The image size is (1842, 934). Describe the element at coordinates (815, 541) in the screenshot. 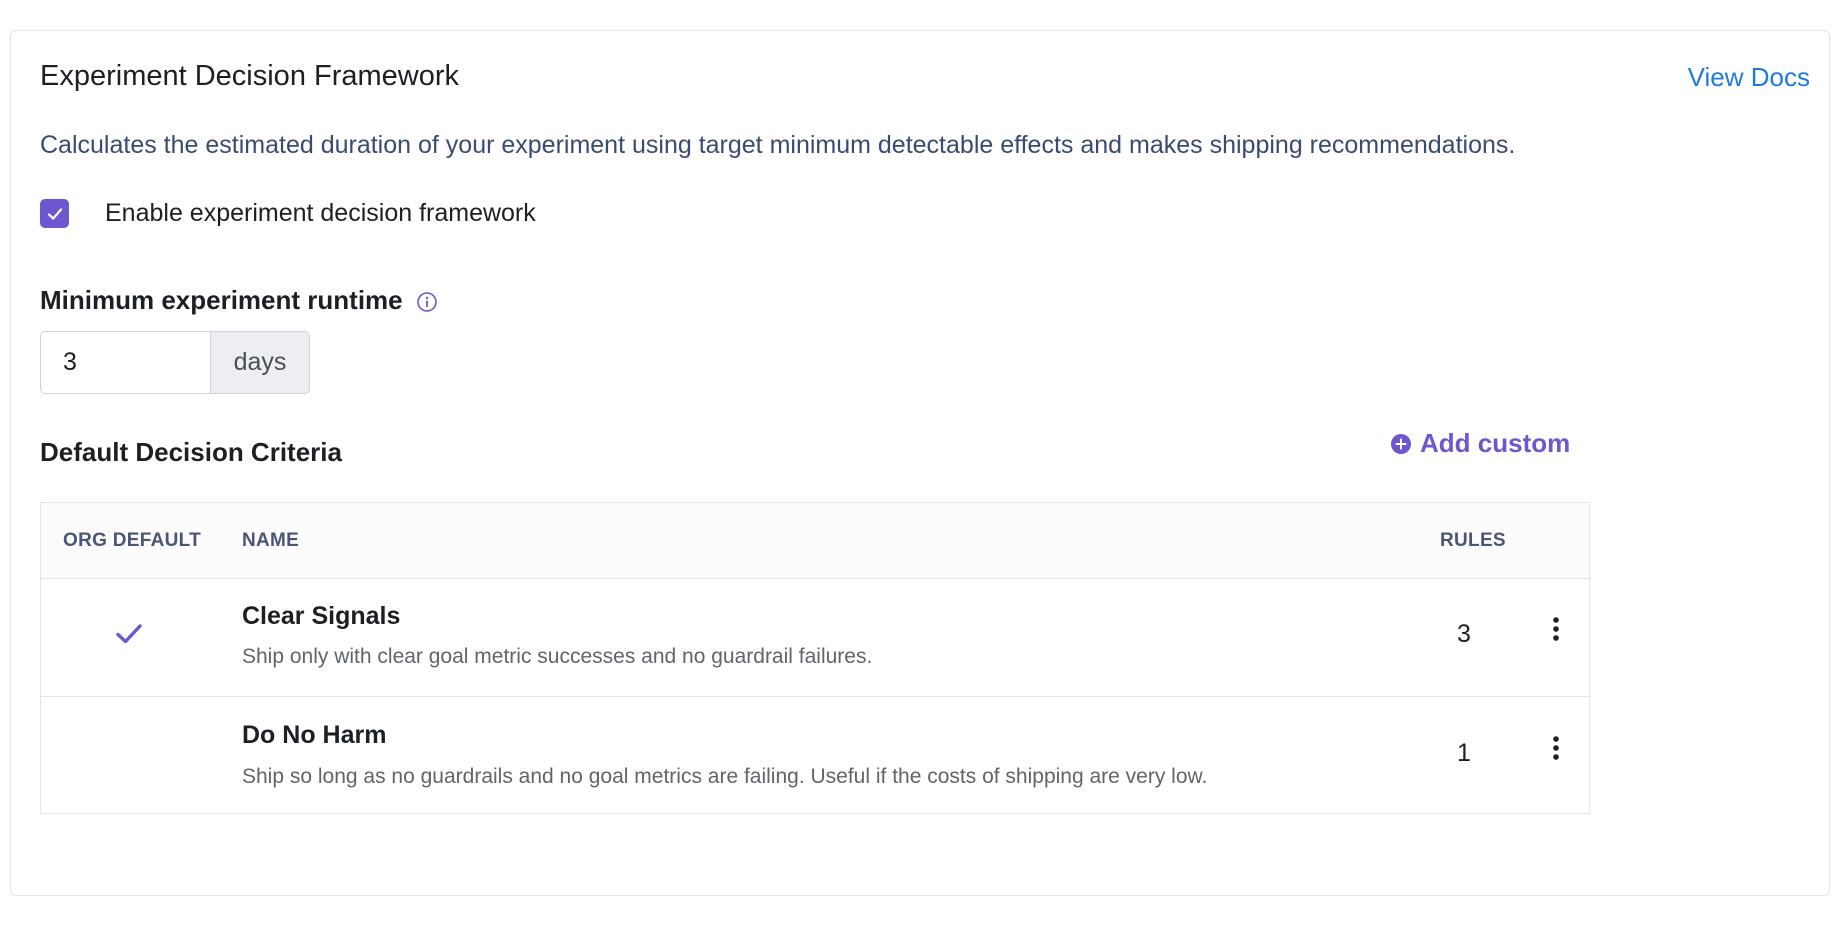

I see `table-header: ORG DEFAULT NAME RULES` at that location.